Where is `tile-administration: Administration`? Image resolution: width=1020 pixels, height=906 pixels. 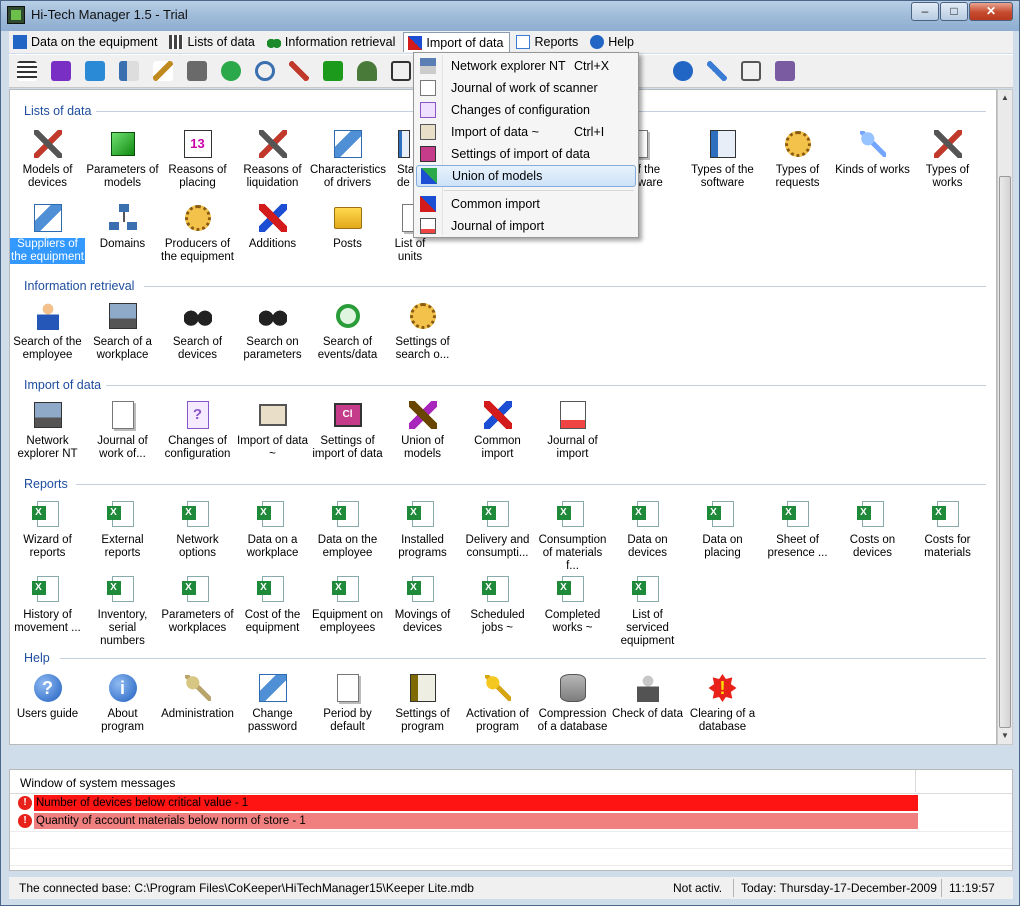
tile-administration: Administration is located at coordinates (197, 696).